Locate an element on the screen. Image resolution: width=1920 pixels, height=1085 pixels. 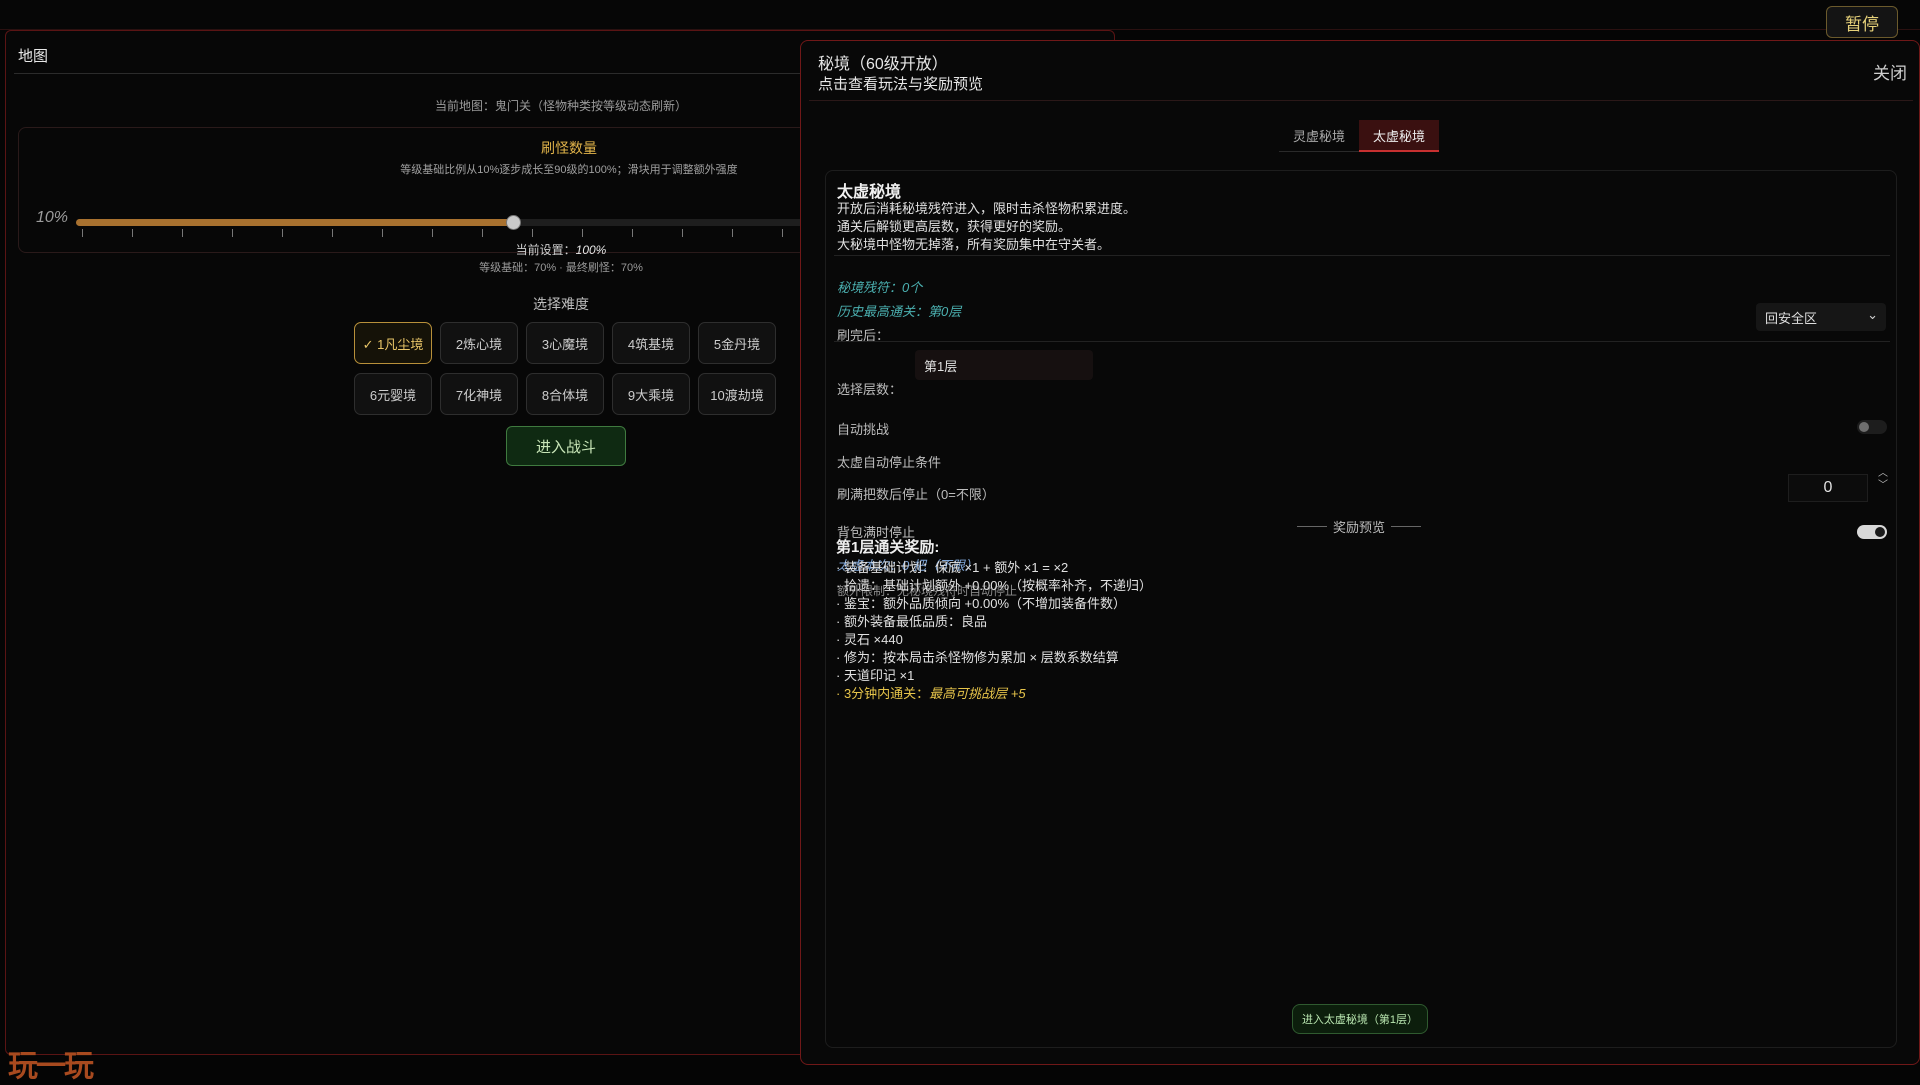
chevron-down-icon: ⌄ is located at coordinates (1872, 314).